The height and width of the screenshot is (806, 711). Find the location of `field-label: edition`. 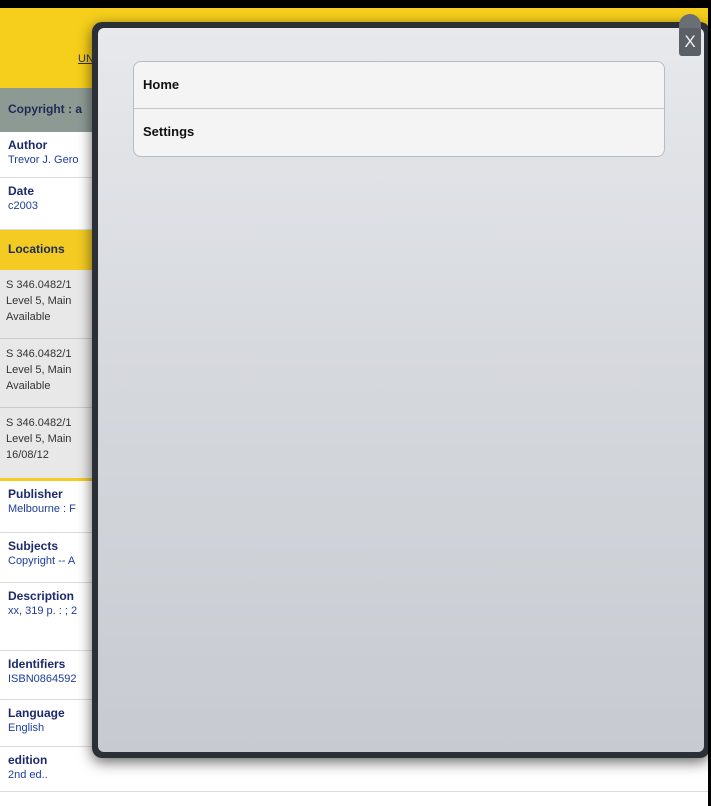

field-label: edition is located at coordinates (28, 760).